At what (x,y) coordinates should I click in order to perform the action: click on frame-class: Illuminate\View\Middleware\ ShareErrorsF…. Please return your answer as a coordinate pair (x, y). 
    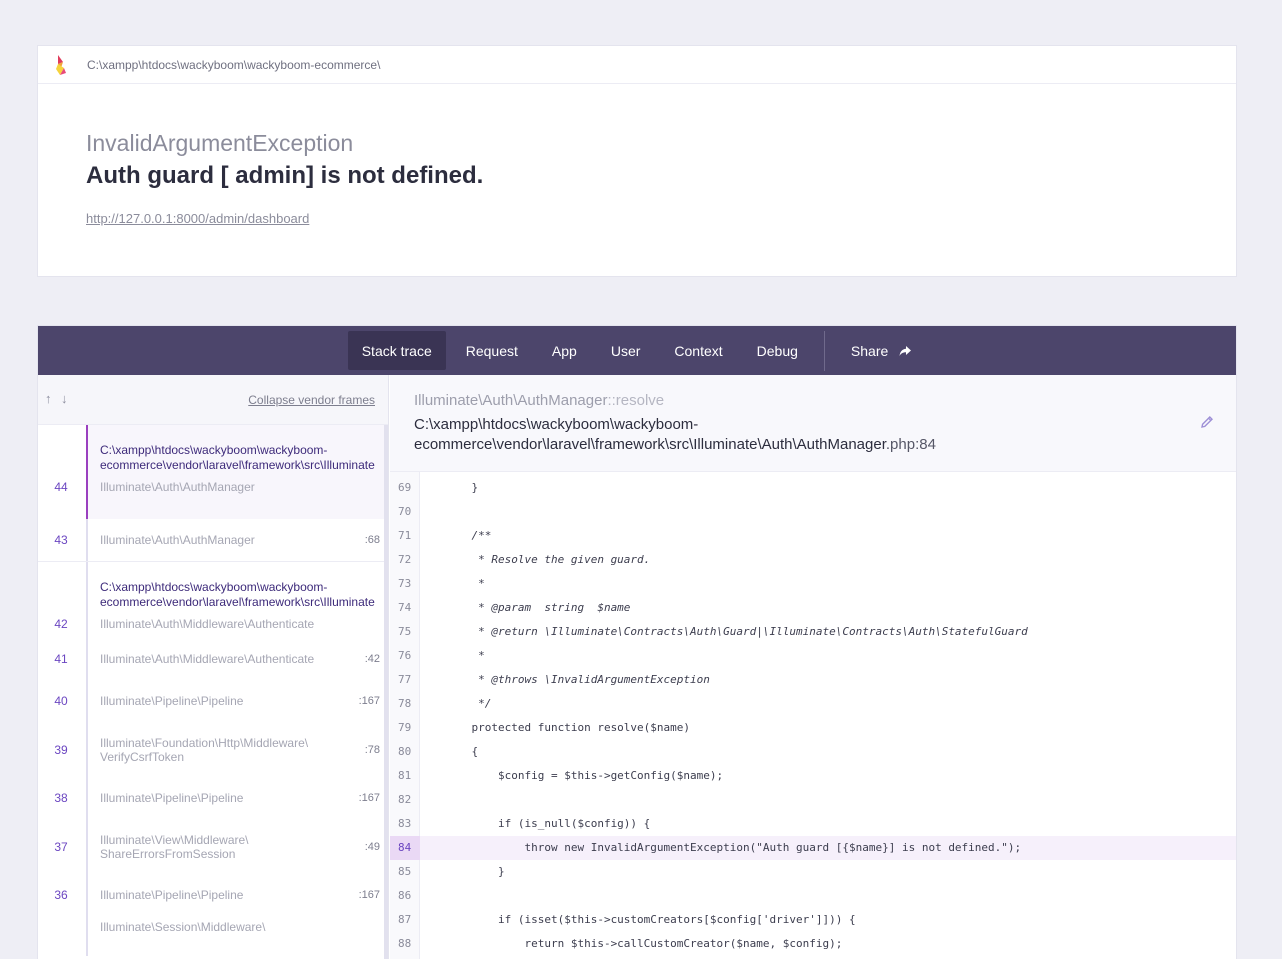
    Looking at the image, I should click on (213, 847).